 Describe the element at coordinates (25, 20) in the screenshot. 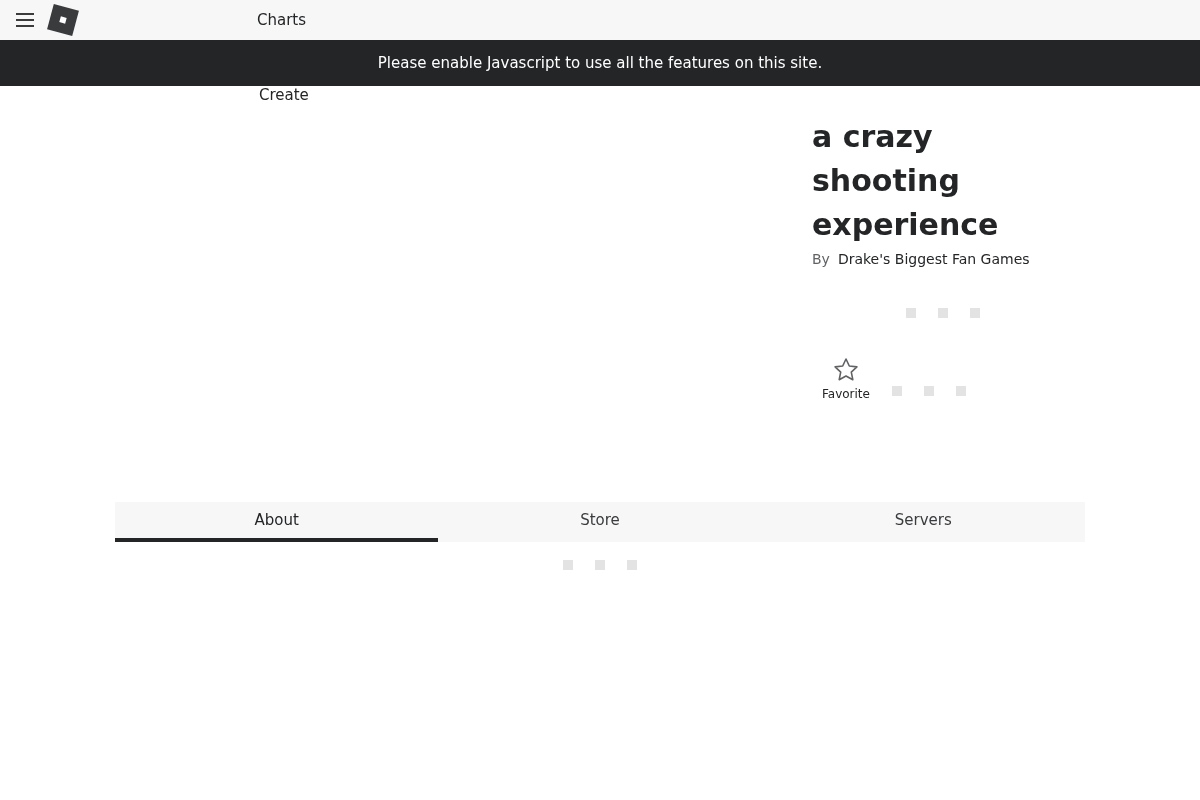

I see `menu-icon` at that location.